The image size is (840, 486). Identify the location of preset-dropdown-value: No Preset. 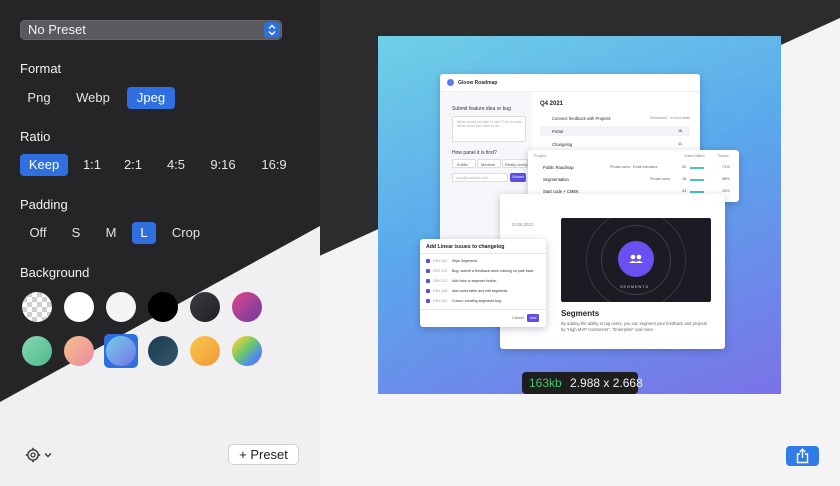
(57, 29).